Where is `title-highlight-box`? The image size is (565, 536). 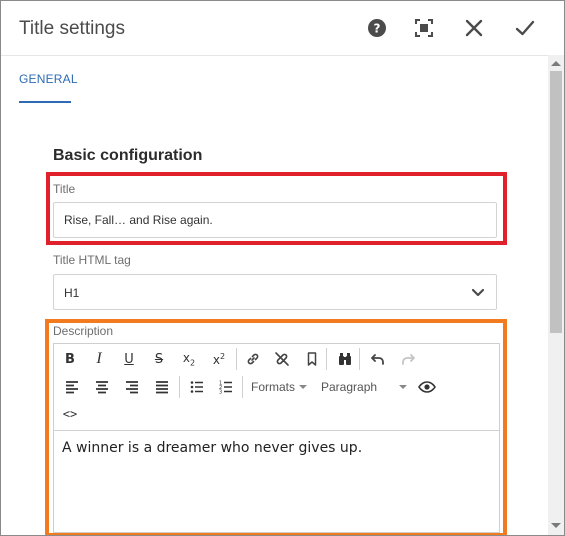 title-highlight-box is located at coordinates (276, 208).